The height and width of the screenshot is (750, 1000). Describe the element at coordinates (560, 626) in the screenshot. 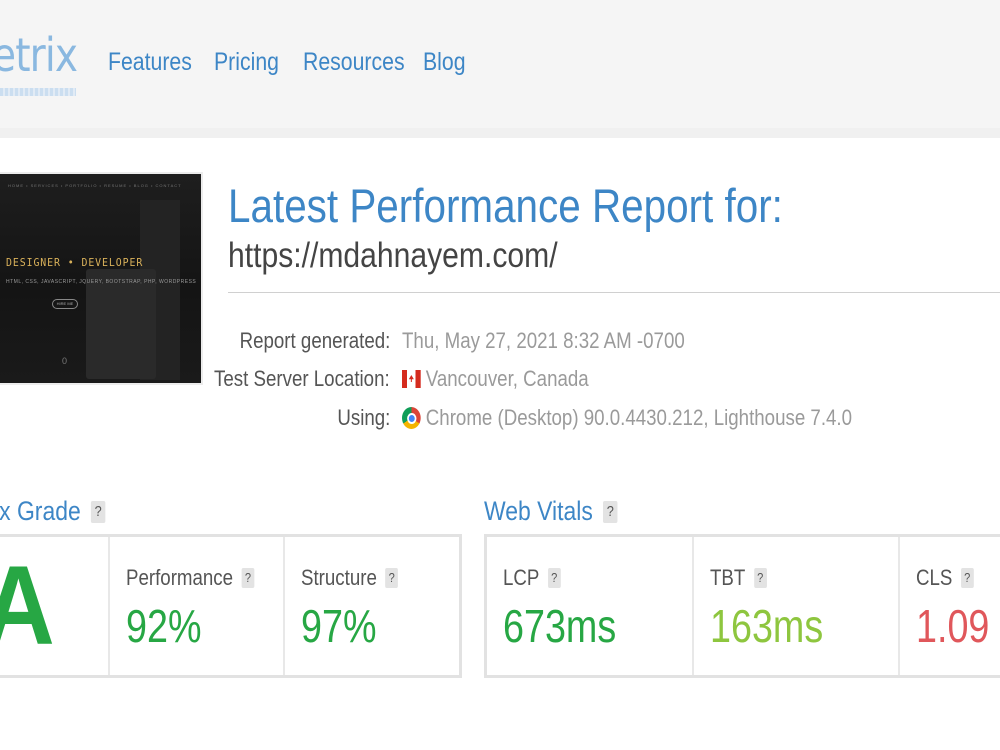

I see `lcp-value: 673ms` at that location.